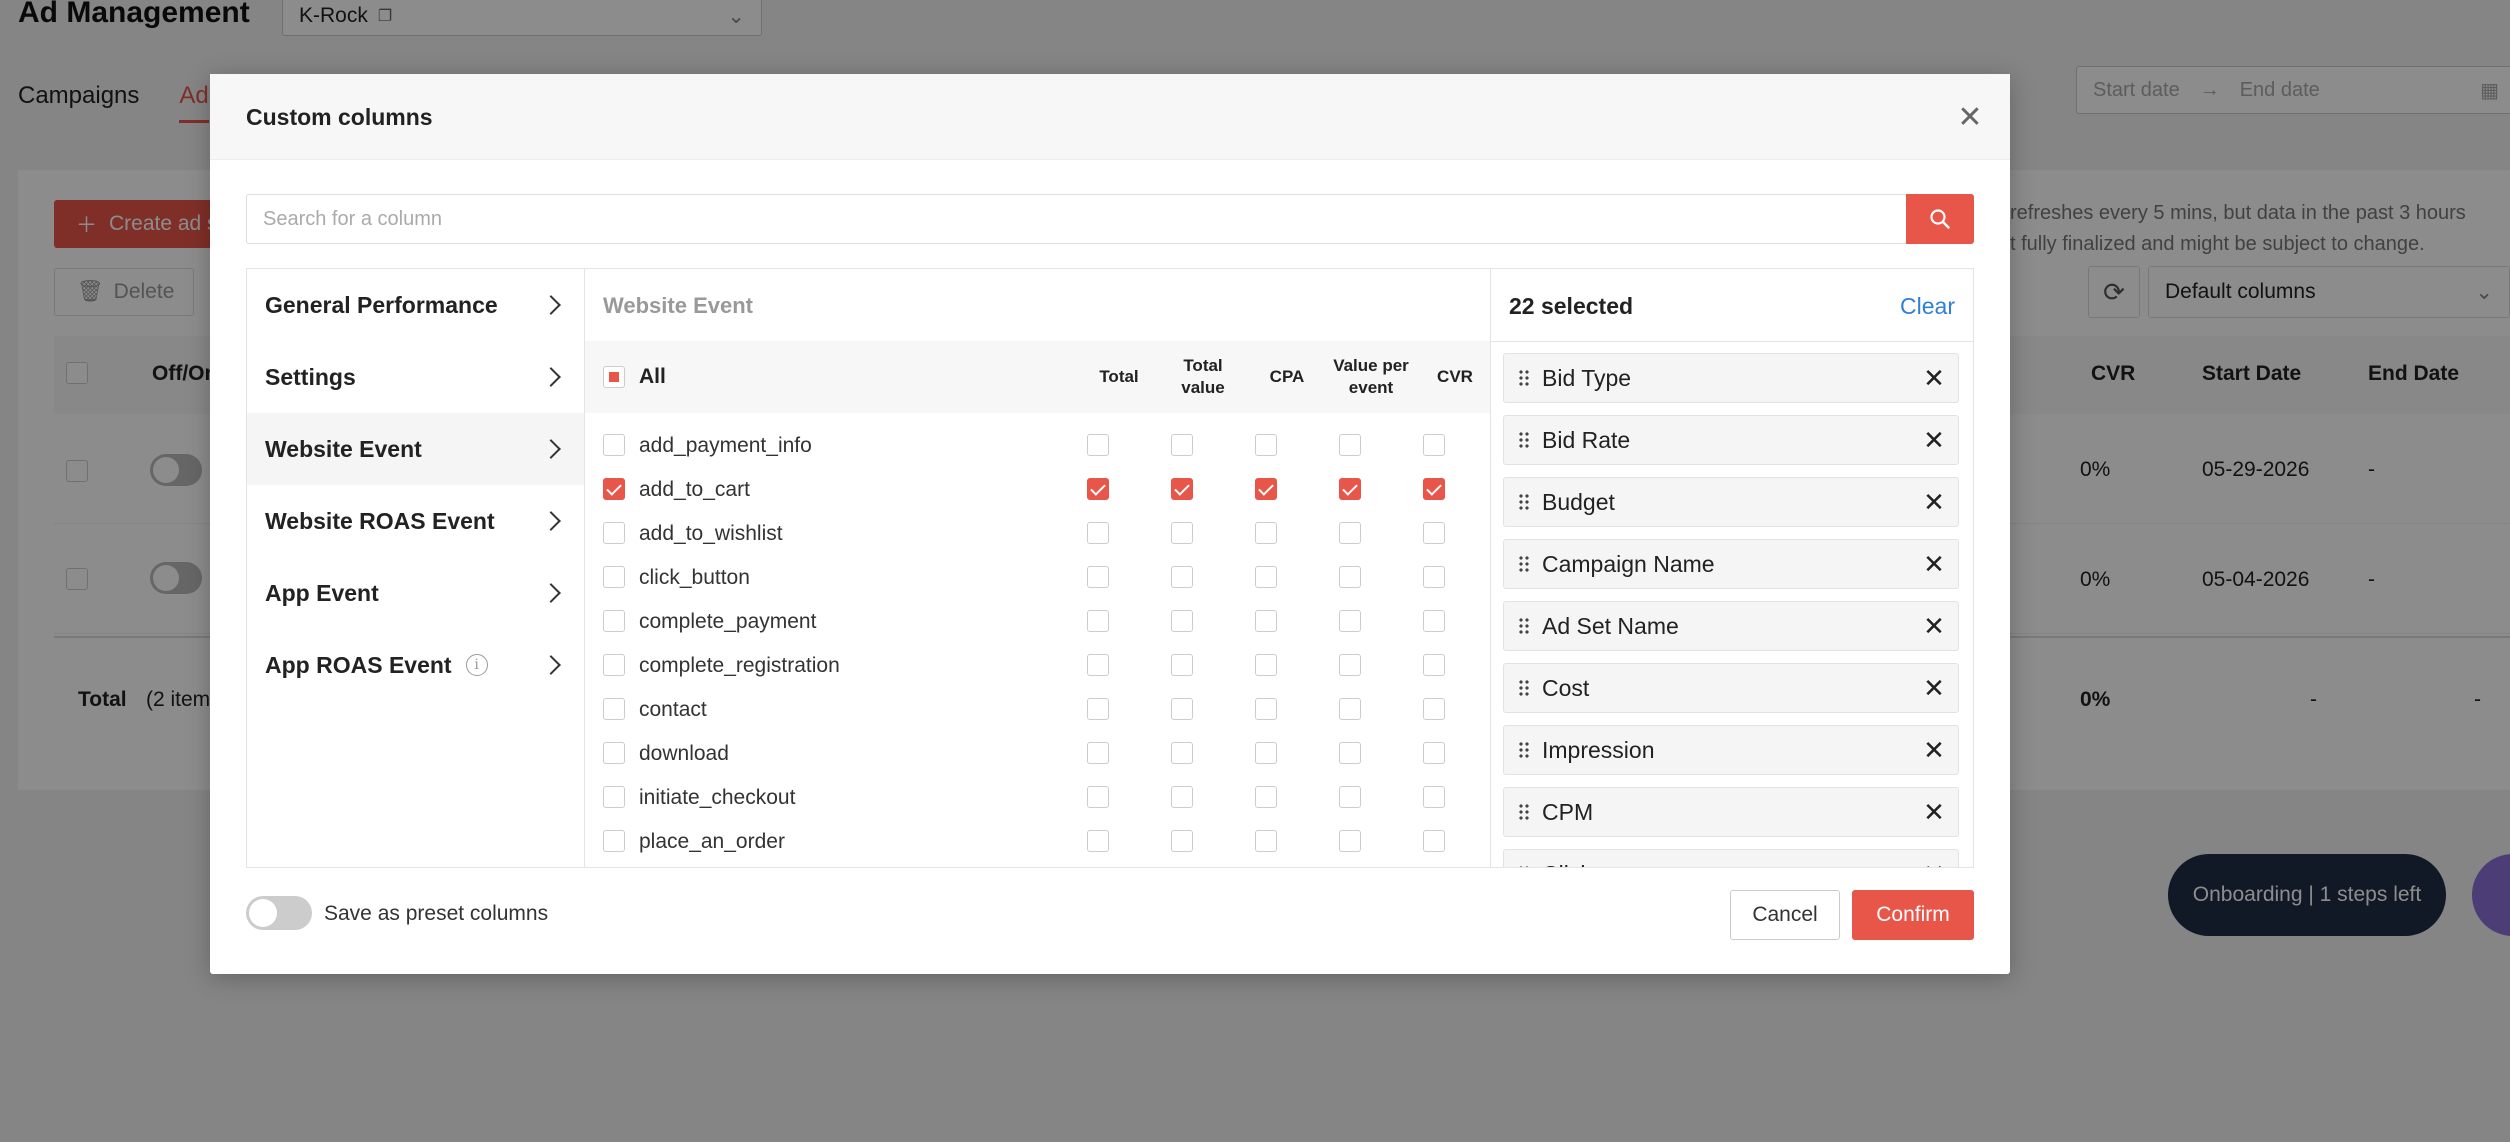 Image resolution: width=2510 pixels, height=1142 pixels. I want to click on category-app-event: App Event, so click(415, 593).